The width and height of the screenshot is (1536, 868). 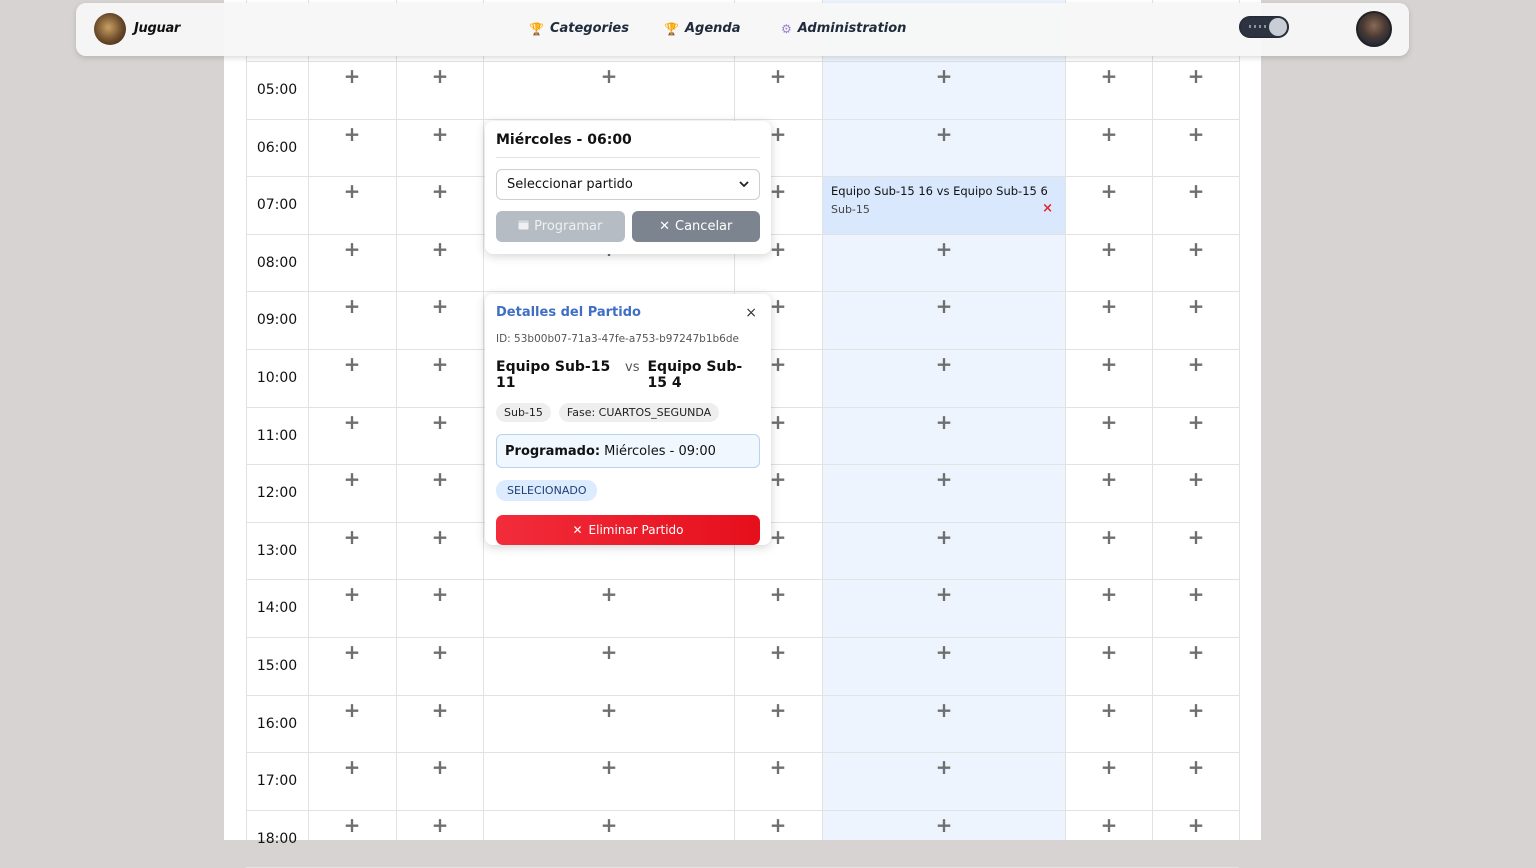 What do you see at coordinates (1047, 208) in the screenshot?
I see `remove-event-icon: ×` at bounding box center [1047, 208].